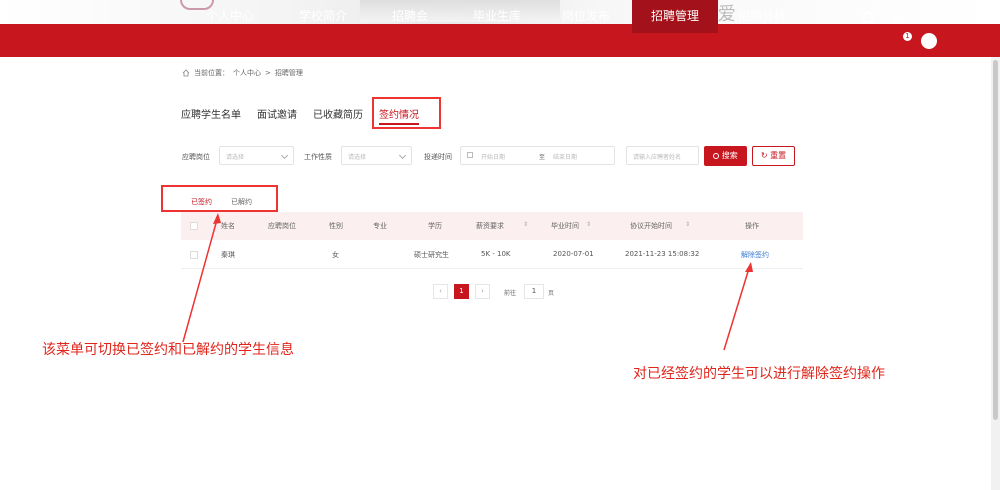 This screenshot has width=1000, height=490. Describe the element at coordinates (551, 293) in the screenshot. I see `goto-suffix: 页` at that location.